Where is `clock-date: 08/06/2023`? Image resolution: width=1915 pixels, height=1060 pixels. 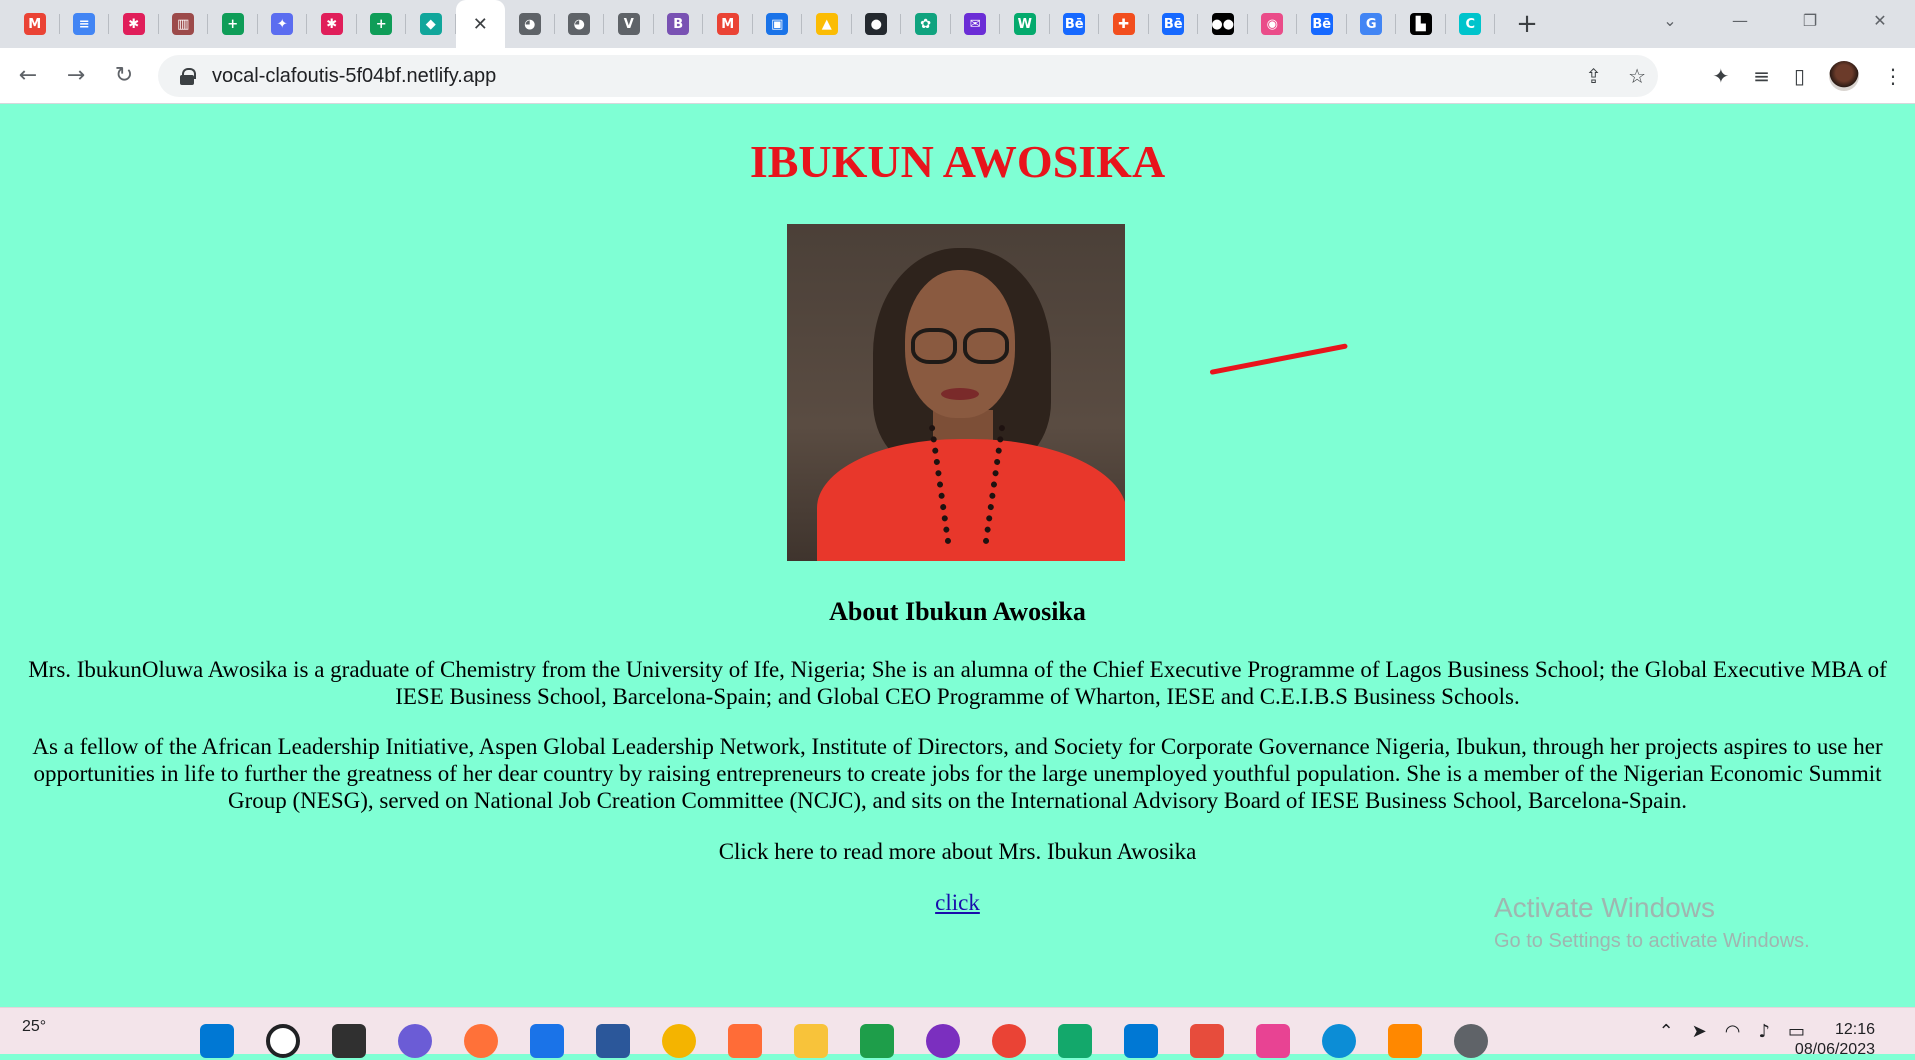 clock-date: 08/06/2023 is located at coordinates (1834, 1049).